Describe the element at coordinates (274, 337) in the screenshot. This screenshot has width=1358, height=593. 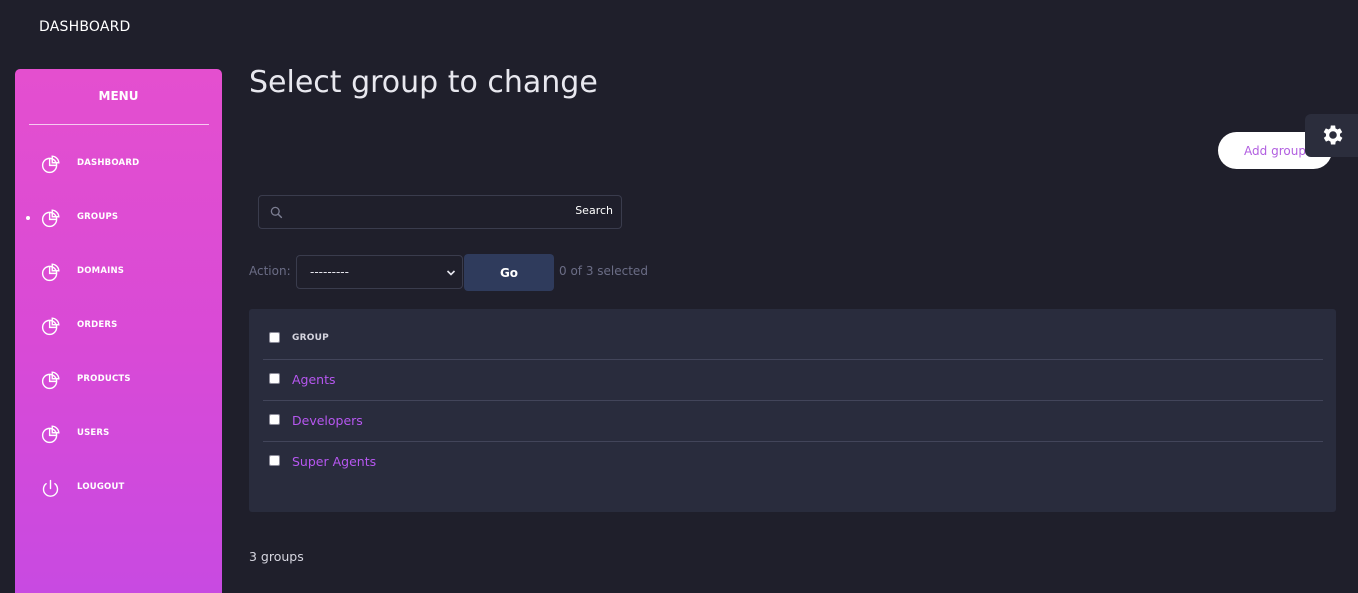
I see `select-all-checkbox` at that location.